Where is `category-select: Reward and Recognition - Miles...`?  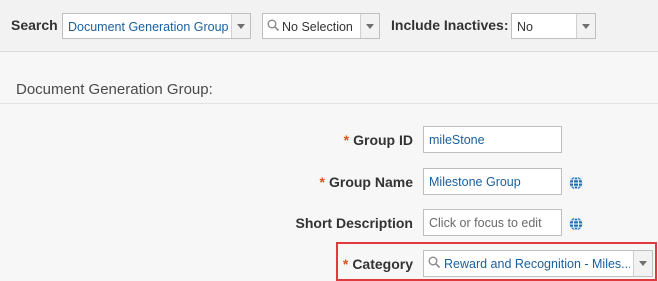
category-select: Reward and Recognition - Miles... is located at coordinates (538, 263).